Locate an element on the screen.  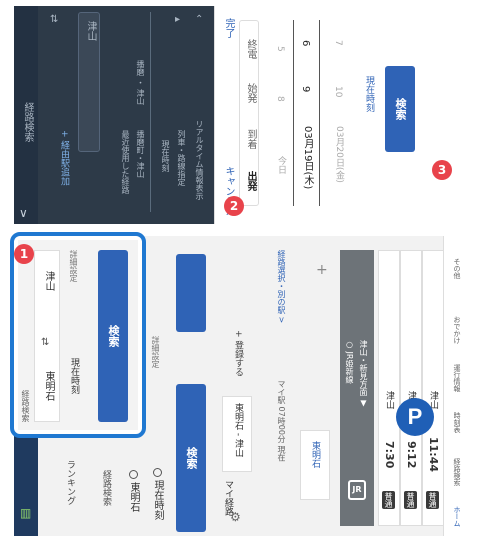
to-input: 津山 is located at coordinates (89, 82).